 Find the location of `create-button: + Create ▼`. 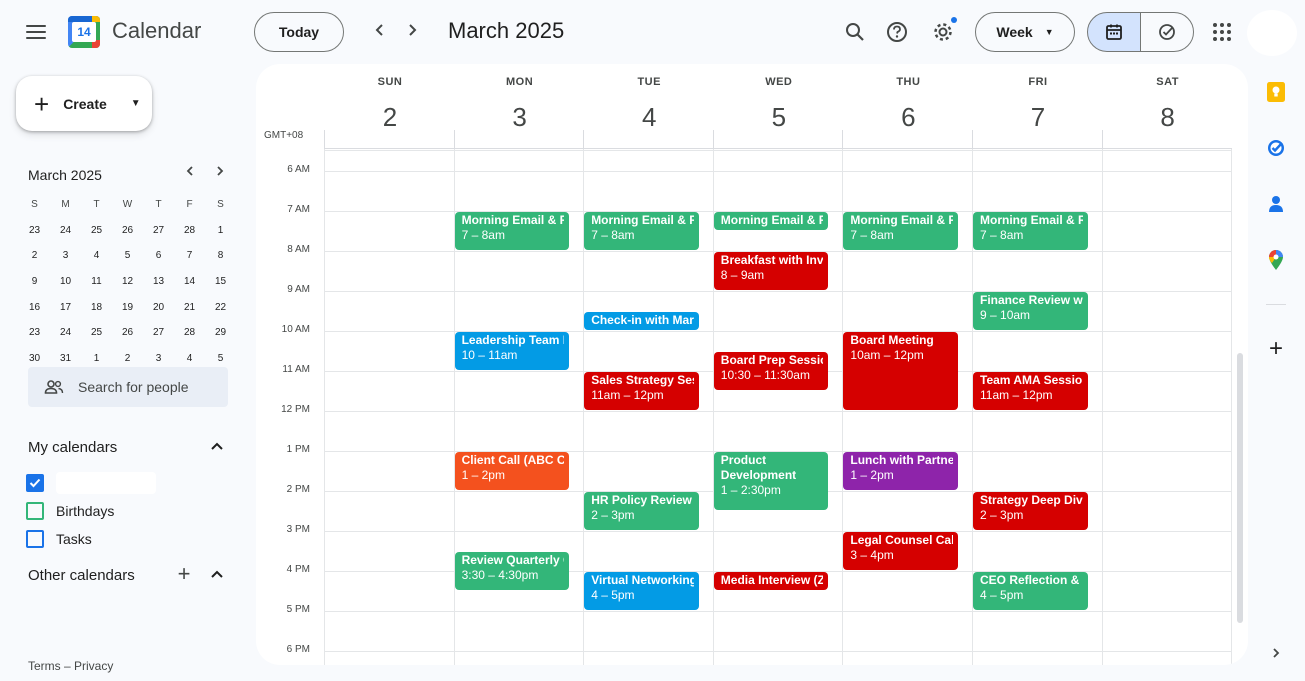

create-button: + Create ▼ is located at coordinates (84, 103).